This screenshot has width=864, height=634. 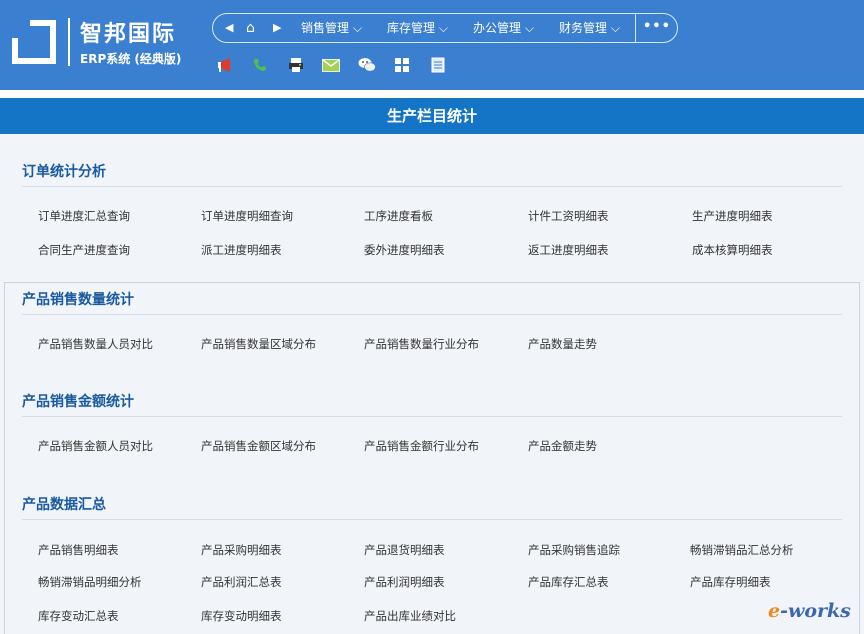 I want to click on report-link: 产品利润明细表, so click(x=404, y=582).